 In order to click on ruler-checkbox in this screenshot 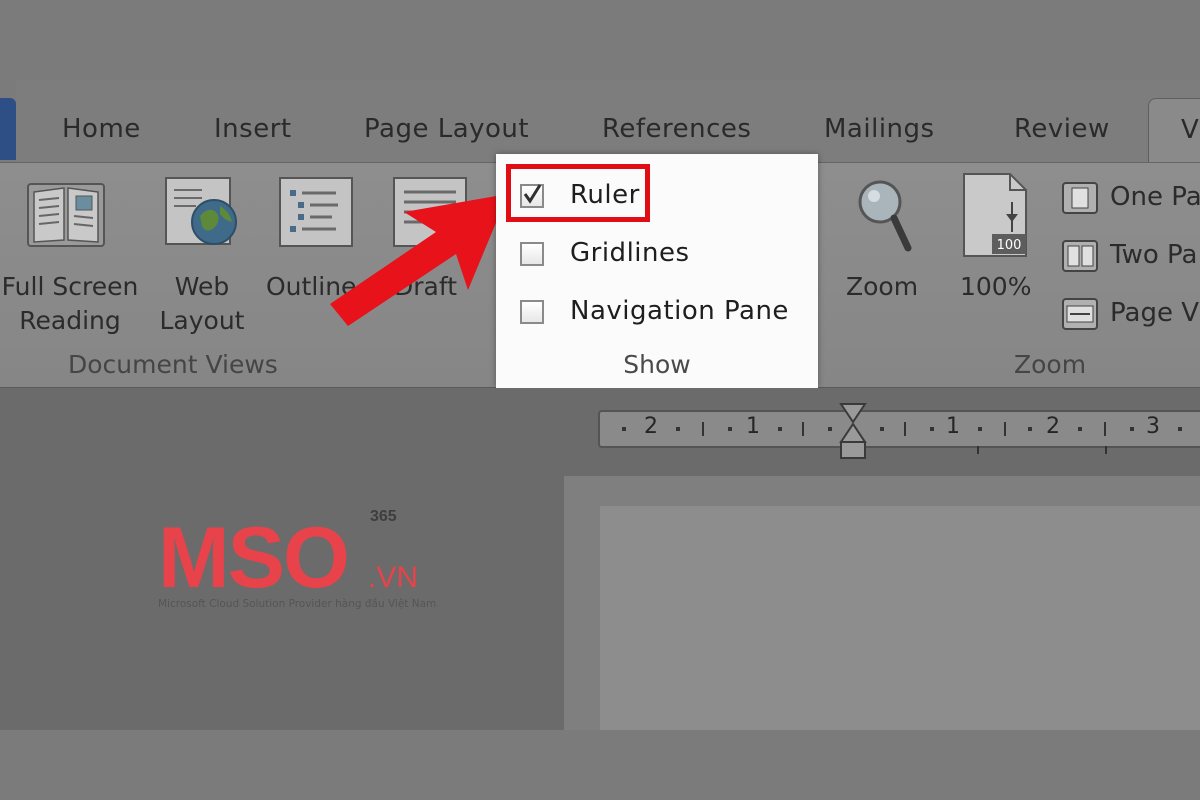, I will do `click(532, 196)`.